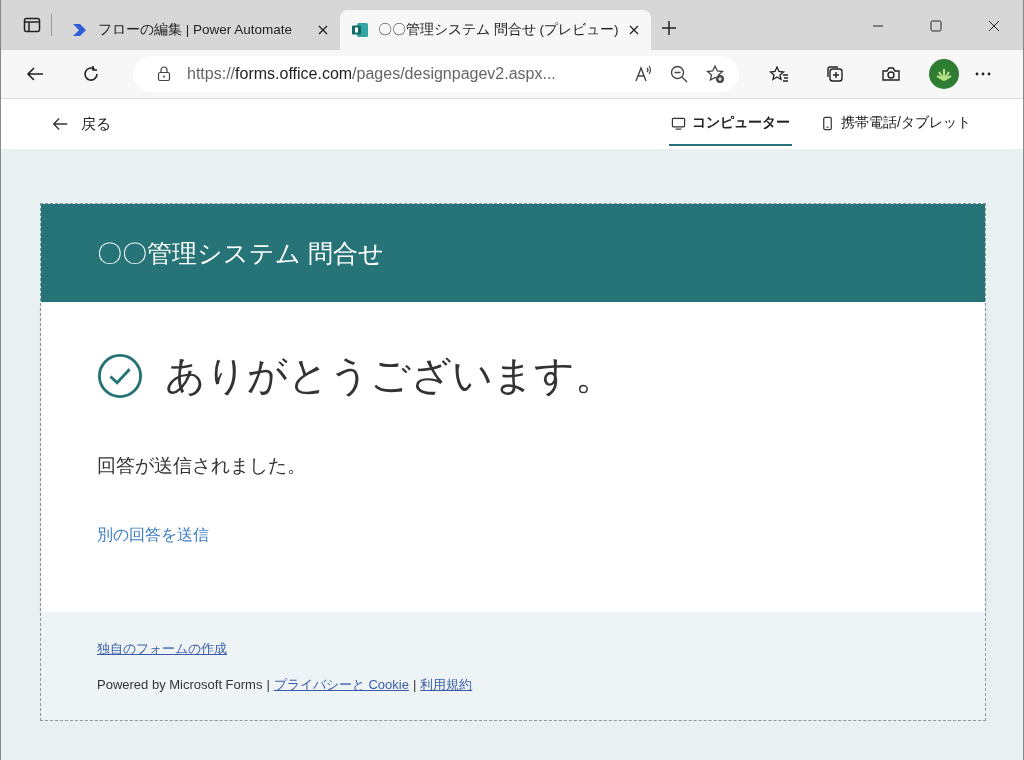 This screenshot has width=1024, height=760. Describe the element at coordinates (81, 124) in the screenshot. I see `back-button: 戻る` at that location.